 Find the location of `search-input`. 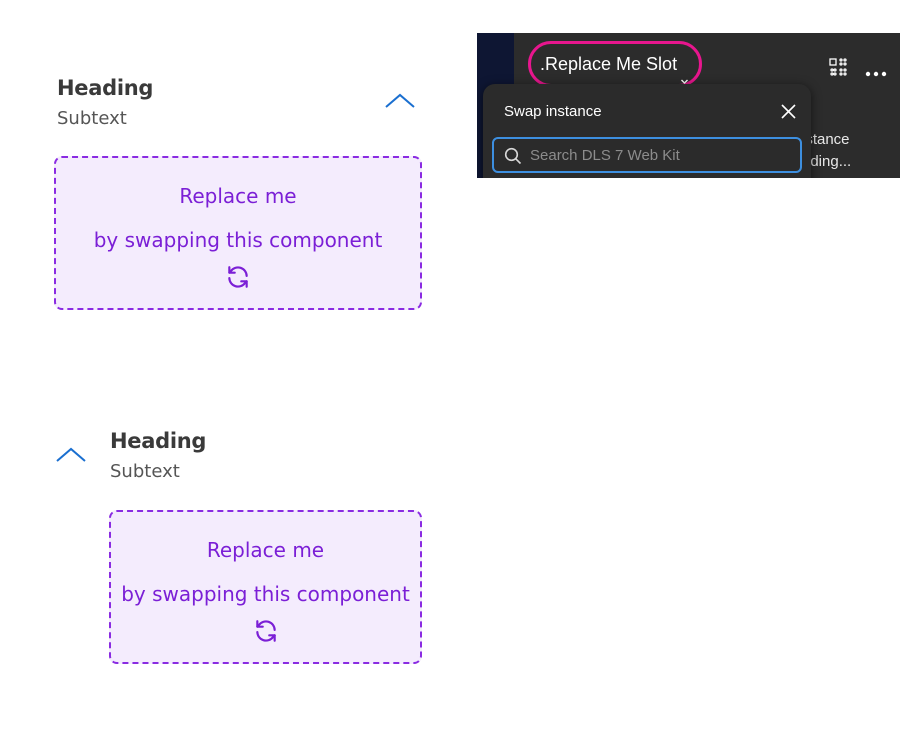

search-input is located at coordinates (660, 155).